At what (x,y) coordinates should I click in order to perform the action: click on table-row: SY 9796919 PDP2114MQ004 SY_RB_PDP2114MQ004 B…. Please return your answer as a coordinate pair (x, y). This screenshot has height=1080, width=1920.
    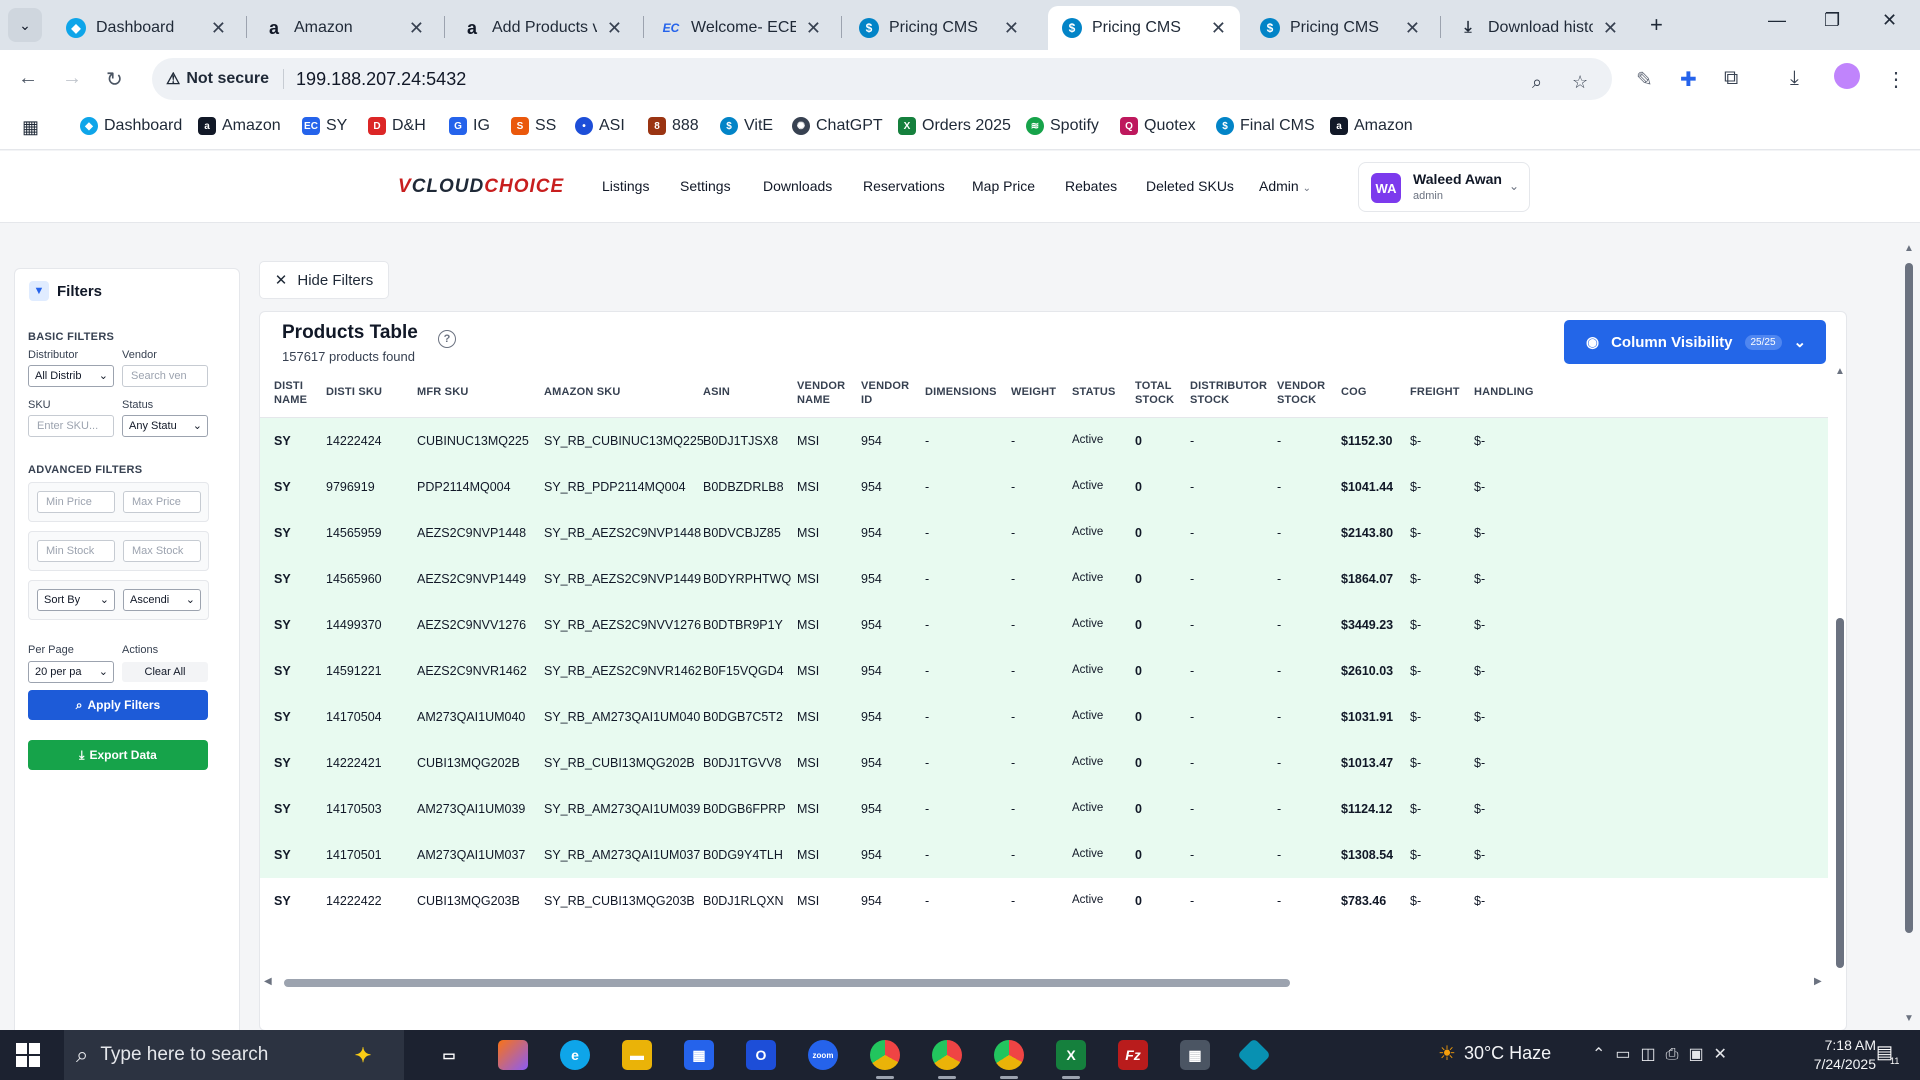
    Looking at the image, I should click on (1044, 487).